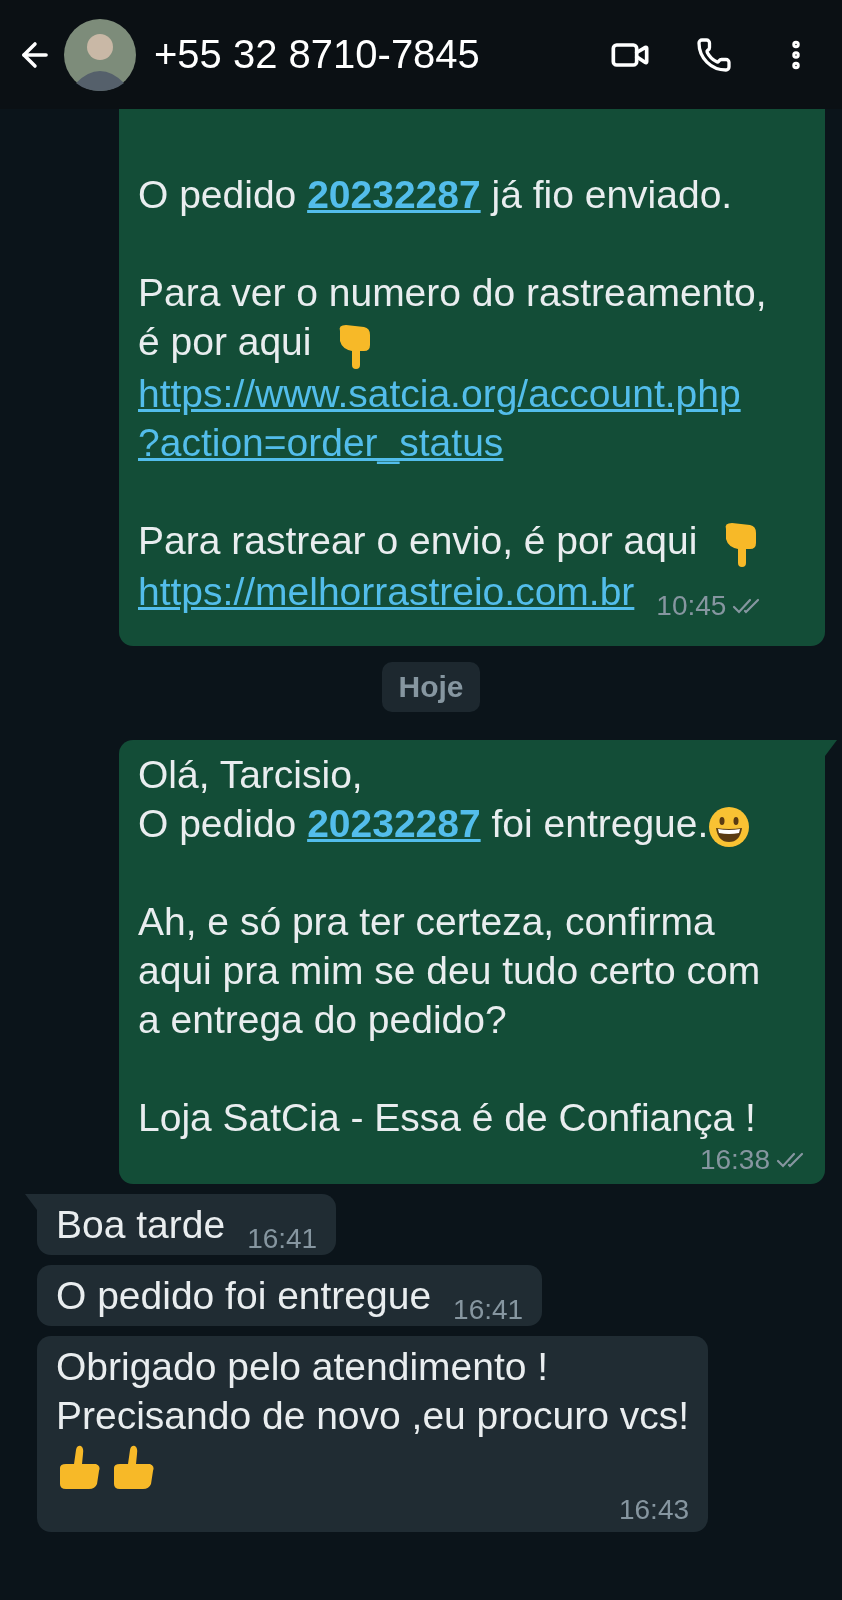  Describe the element at coordinates (791, 1160) in the screenshot. I see `double-check-icon` at that location.